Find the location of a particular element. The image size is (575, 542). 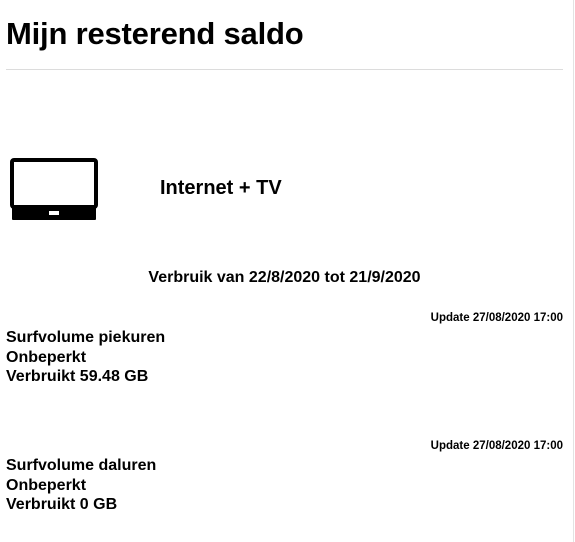

usage-consumed: Verbruikt 0 GB is located at coordinates (62, 504).